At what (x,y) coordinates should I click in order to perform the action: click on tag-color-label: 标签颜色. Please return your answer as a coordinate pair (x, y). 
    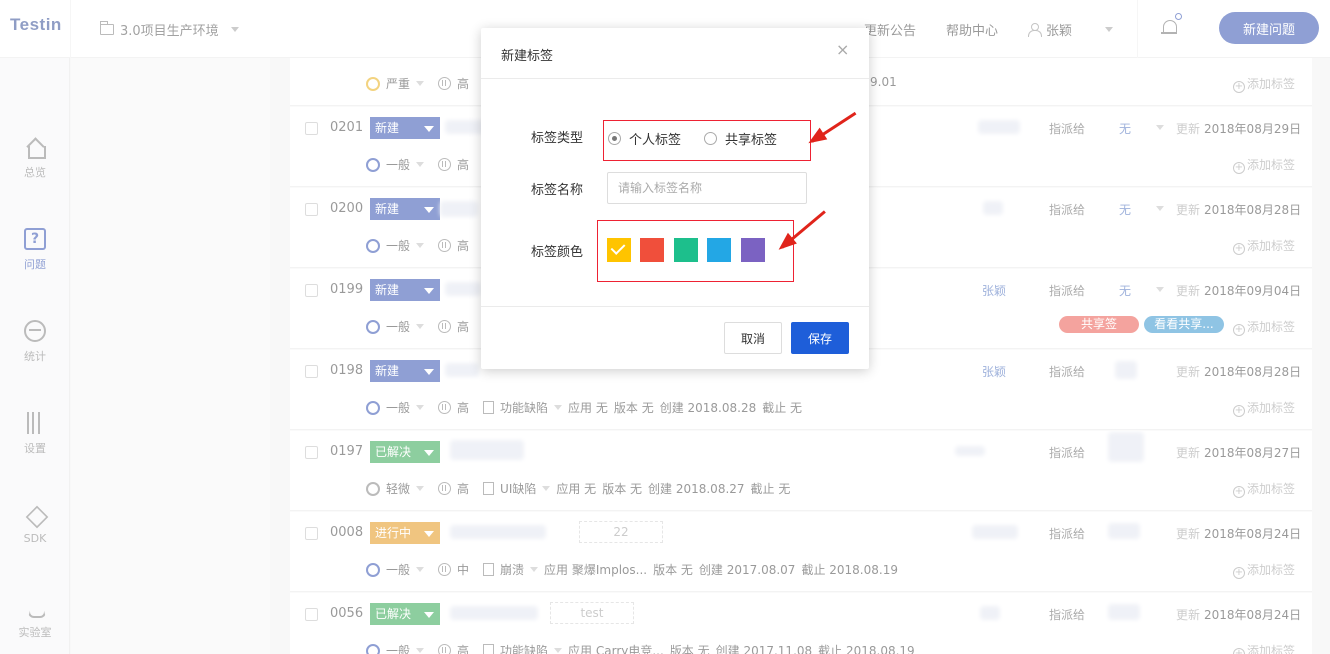
    Looking at the image, I should click on (557, 252).